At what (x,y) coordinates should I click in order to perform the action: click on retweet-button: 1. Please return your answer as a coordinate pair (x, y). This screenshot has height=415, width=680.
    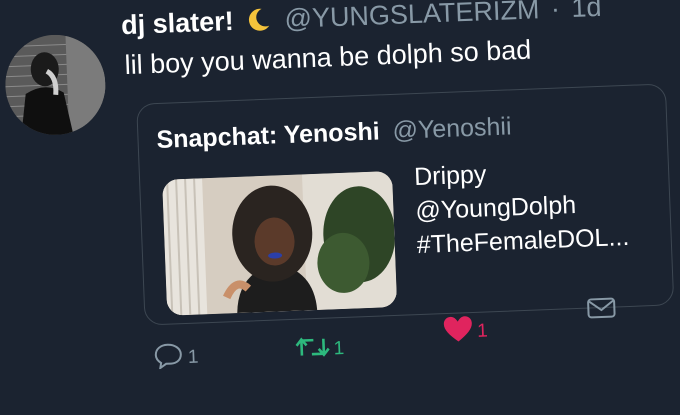
    Looking at the image, I should click on (320, 350).